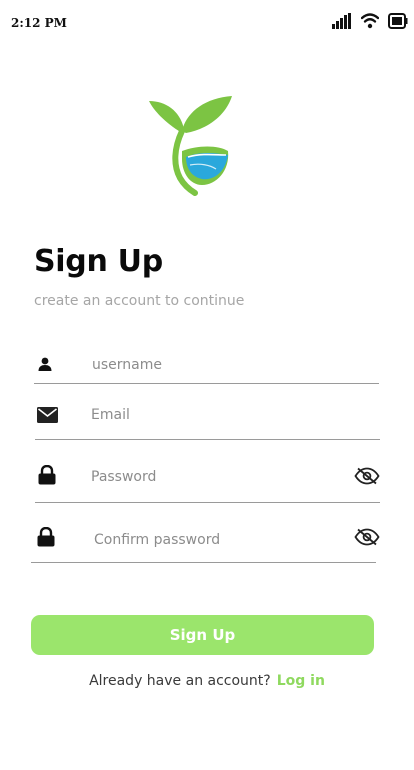 The width and height of the screenshot is (414, 770). I want to click on email-underline, so click(207, 439).